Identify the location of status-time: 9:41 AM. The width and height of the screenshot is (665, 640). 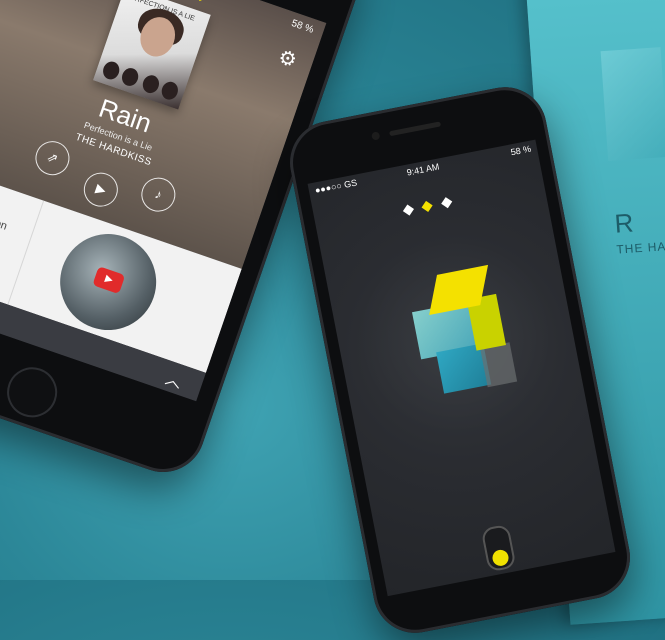
(423, 169).